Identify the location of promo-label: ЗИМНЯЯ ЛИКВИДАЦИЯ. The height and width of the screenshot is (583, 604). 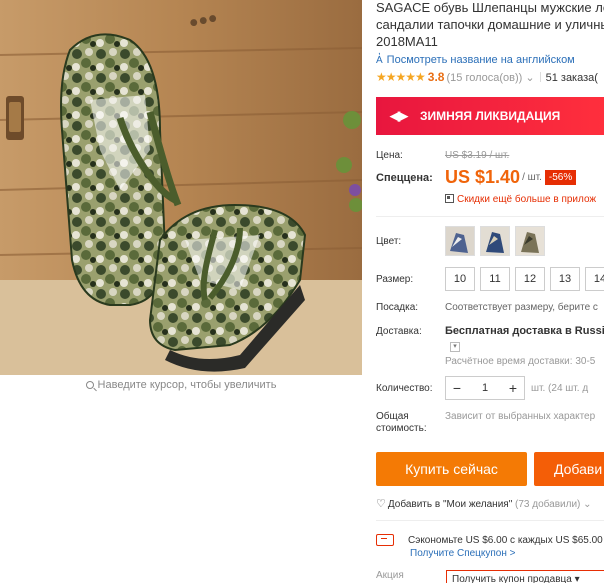
(490, 116).